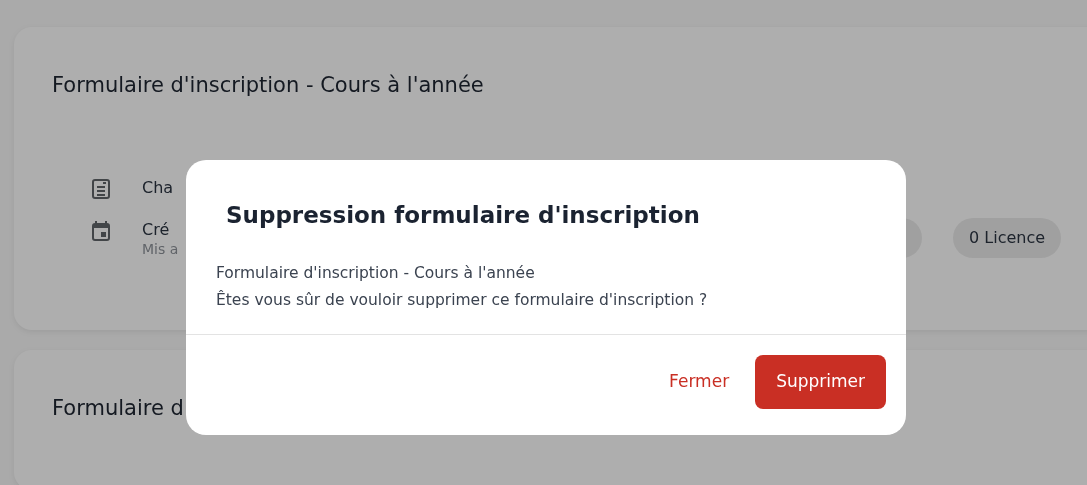 Image resolution: width=1087 pixels, height=485 pixels. I want to click on row-sublabel: Mis a, so click(160, 249).